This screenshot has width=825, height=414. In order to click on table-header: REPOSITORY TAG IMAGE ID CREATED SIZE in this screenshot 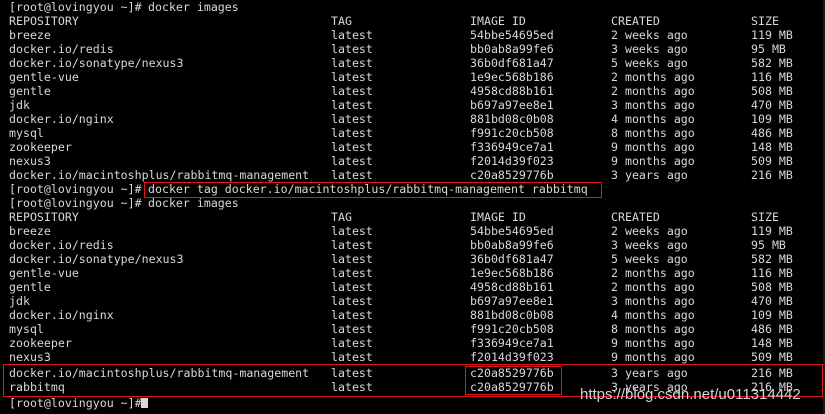, I will do `click(389, 217)`.